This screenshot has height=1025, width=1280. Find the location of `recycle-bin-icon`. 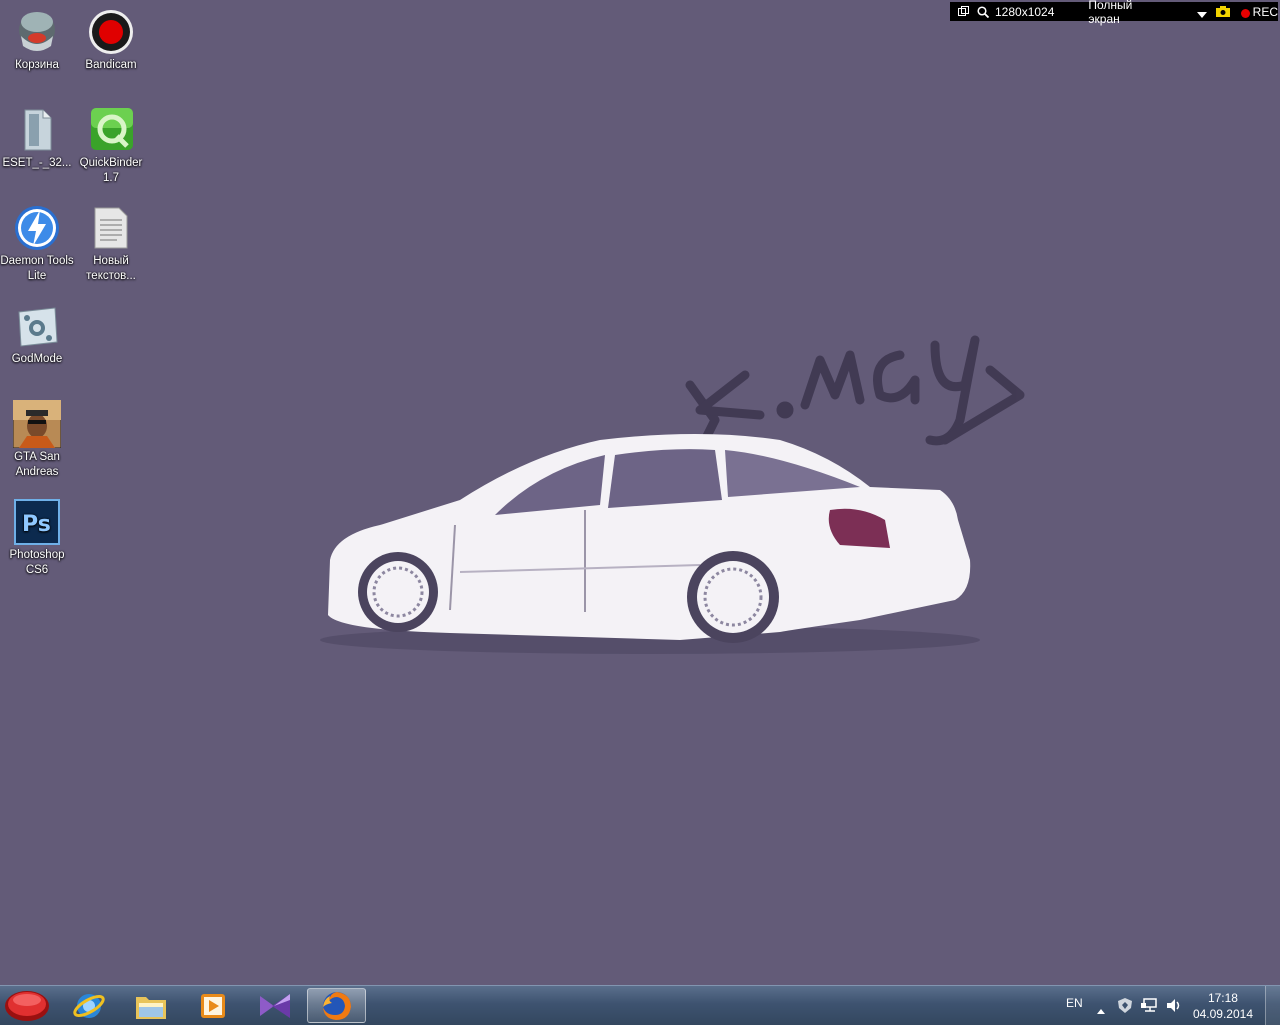

recycle-bin-icon is located at coordinates (37, 32).